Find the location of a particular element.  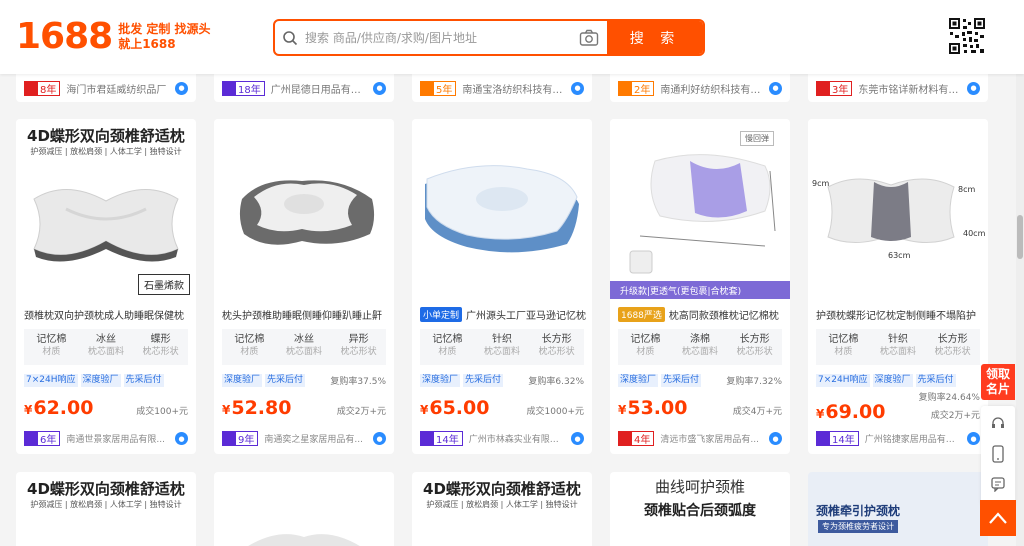

shop-strip: 8年 海门市君廷威纺织品厂 ● is located at coordinates (106, 88).